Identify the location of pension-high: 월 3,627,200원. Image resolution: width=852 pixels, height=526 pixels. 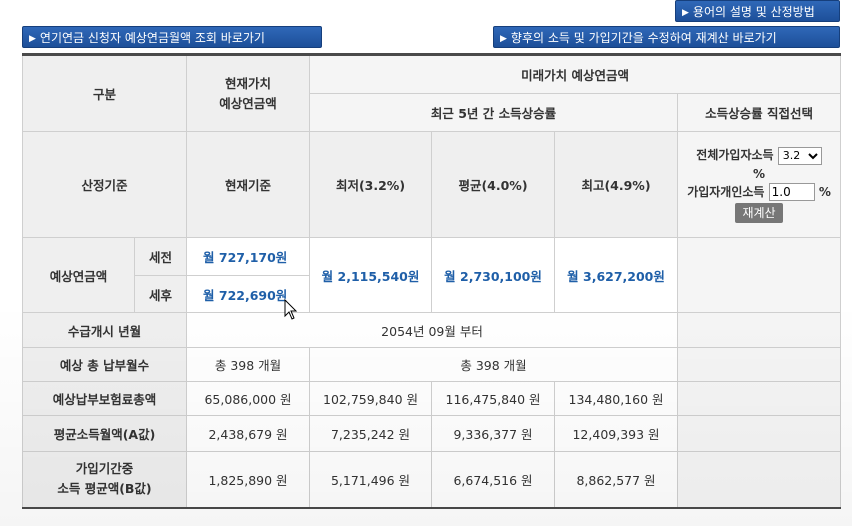
(616, 275).